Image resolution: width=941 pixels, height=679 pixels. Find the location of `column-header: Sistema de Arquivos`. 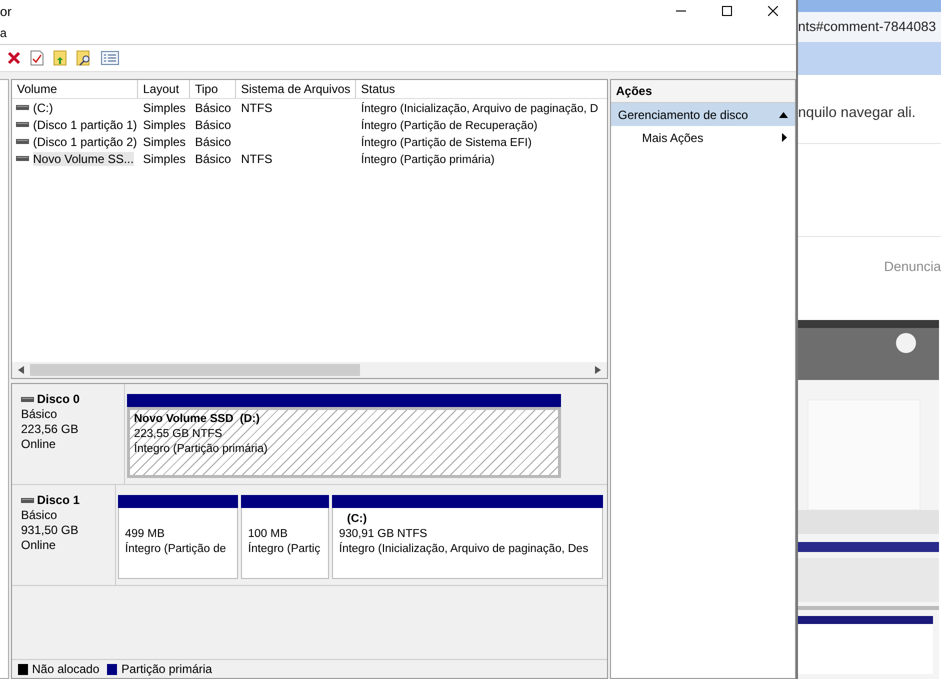

column-header: Sistema de Arquivos is located at coordinates (296, 89).